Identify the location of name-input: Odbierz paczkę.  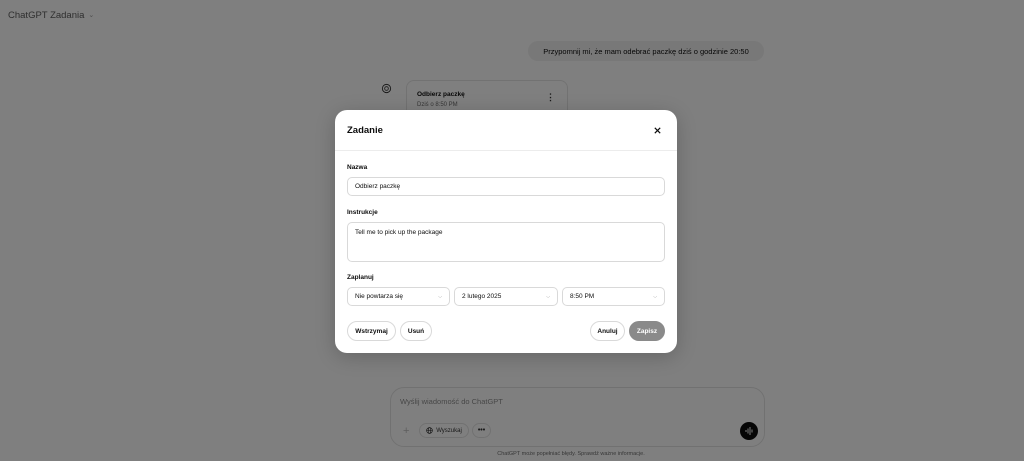
(506, 186).